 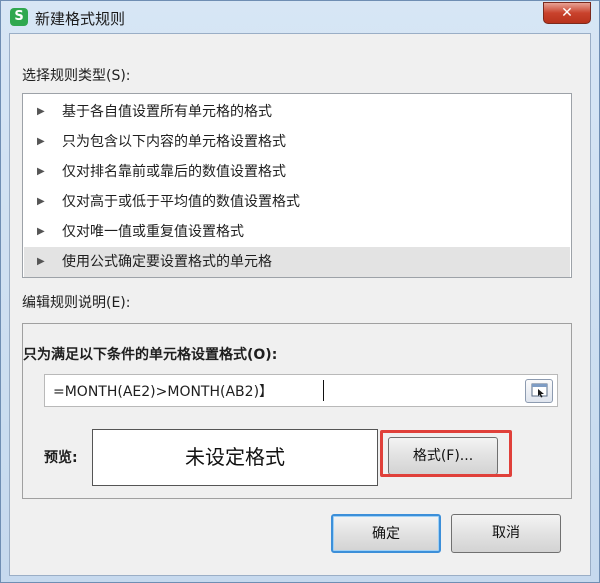 I want to click on rule-type-item: ▶ 仅对高于或低于平均值的数值设置格式, so click(x=297, y=202).